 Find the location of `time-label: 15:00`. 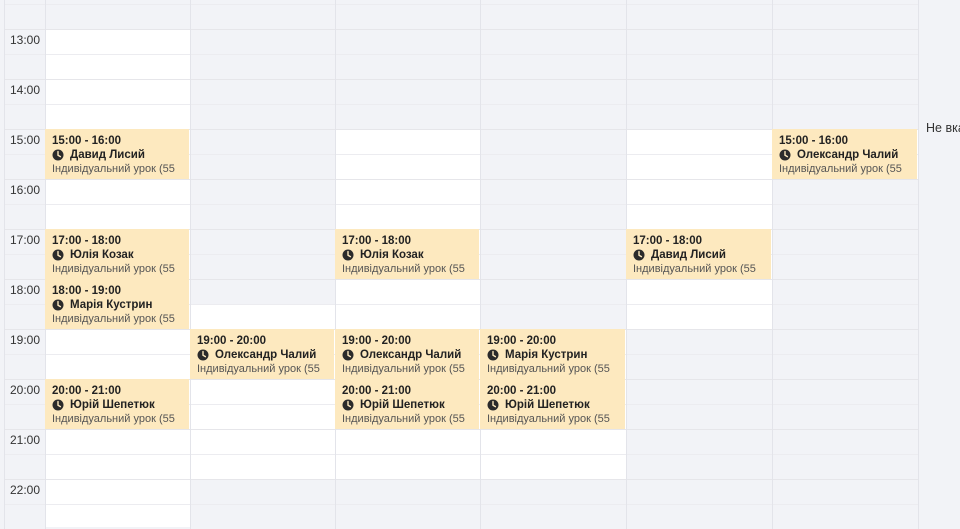

time-label: 15:00 is located at coordinates (25, 140).